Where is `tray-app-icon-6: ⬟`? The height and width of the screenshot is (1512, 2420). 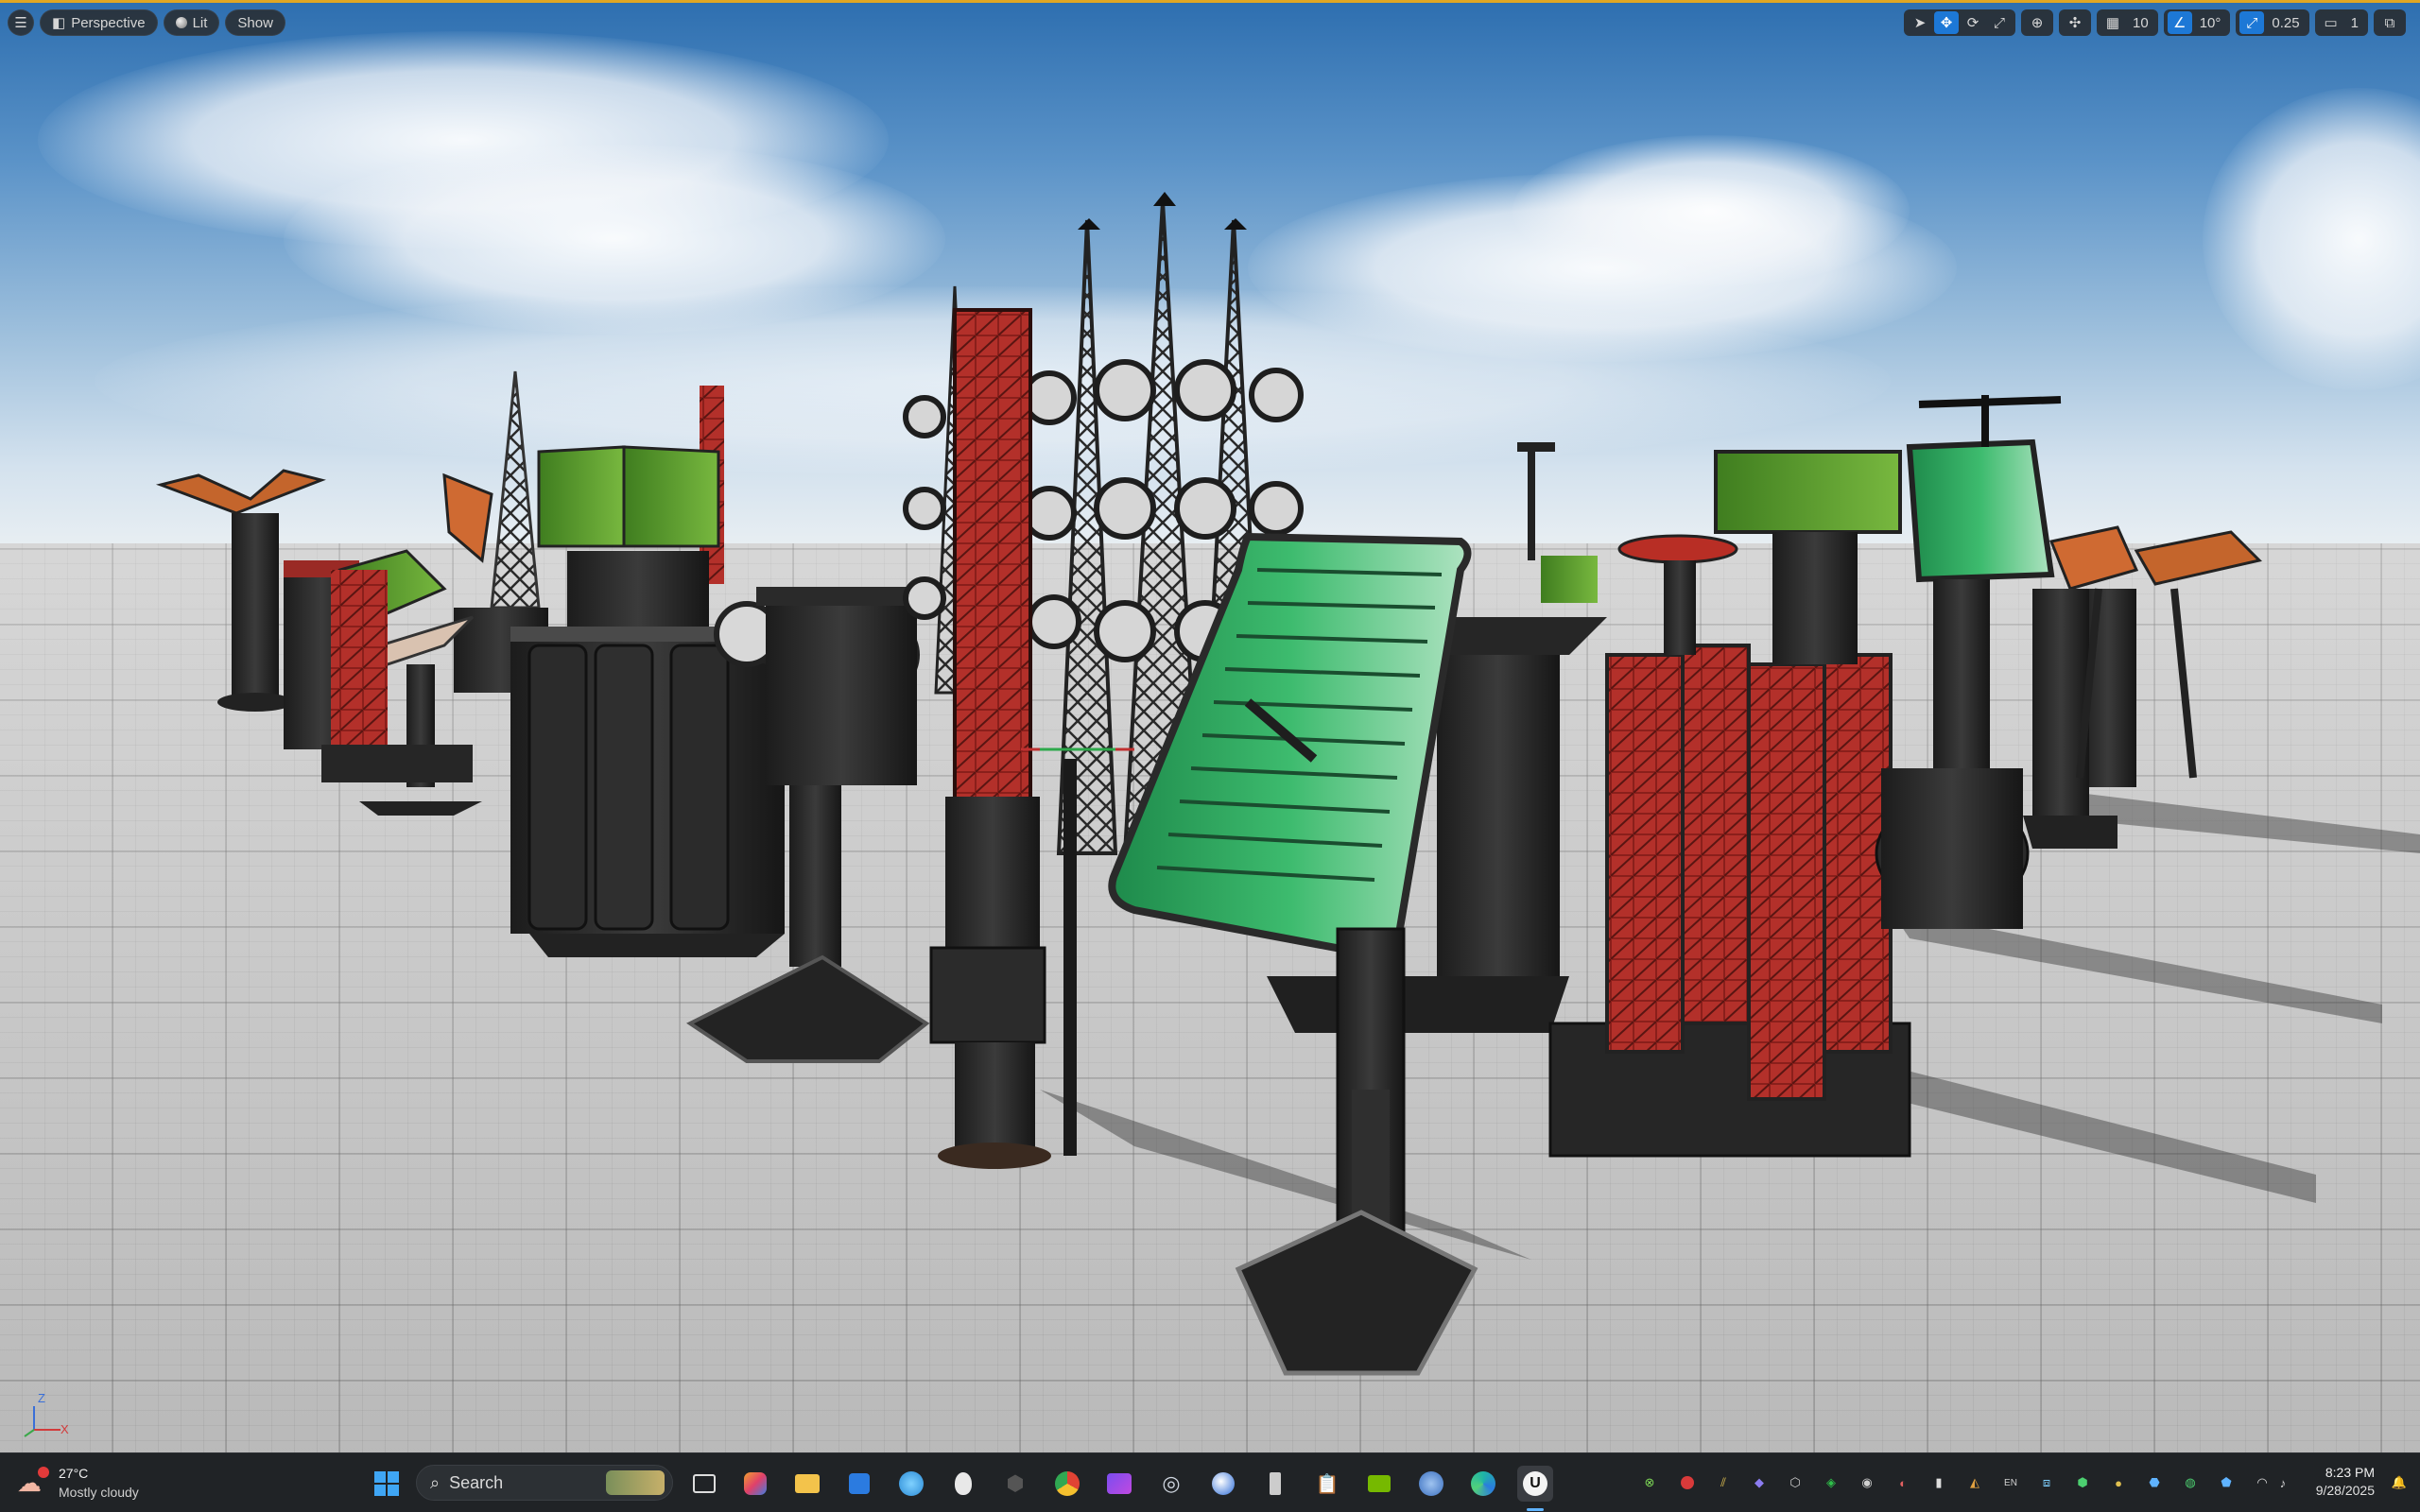
tray-app-icon-6: ⬟ is located at coordinates (2226, 1482).